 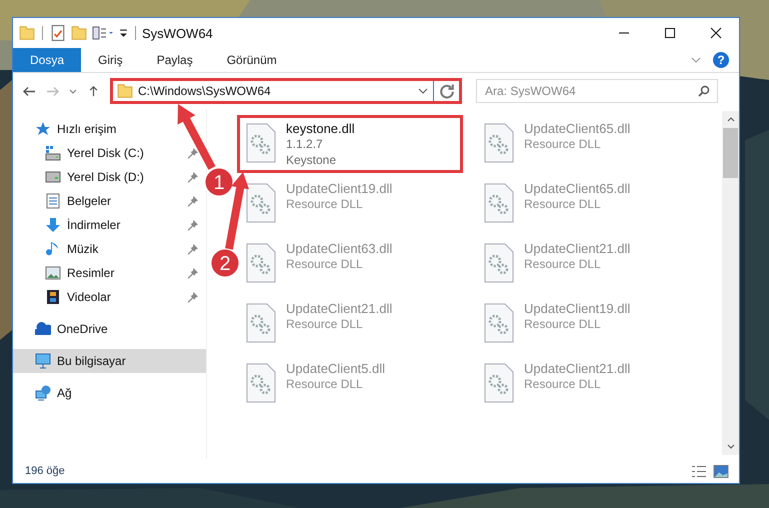 What do you see at coordinates (58, 33) in the screenshot?
I see `checklist-icon` at bounding box center [58, 33].